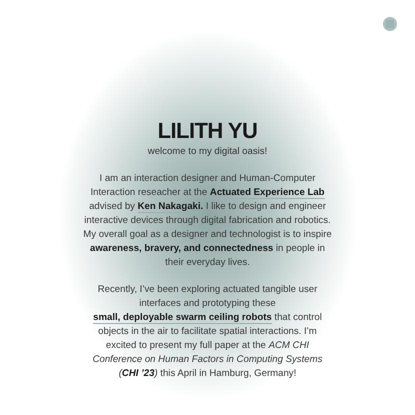  Describe the element at coordinates (390, 24) in the screenshot. I see `grid-circle-icon` at that location.